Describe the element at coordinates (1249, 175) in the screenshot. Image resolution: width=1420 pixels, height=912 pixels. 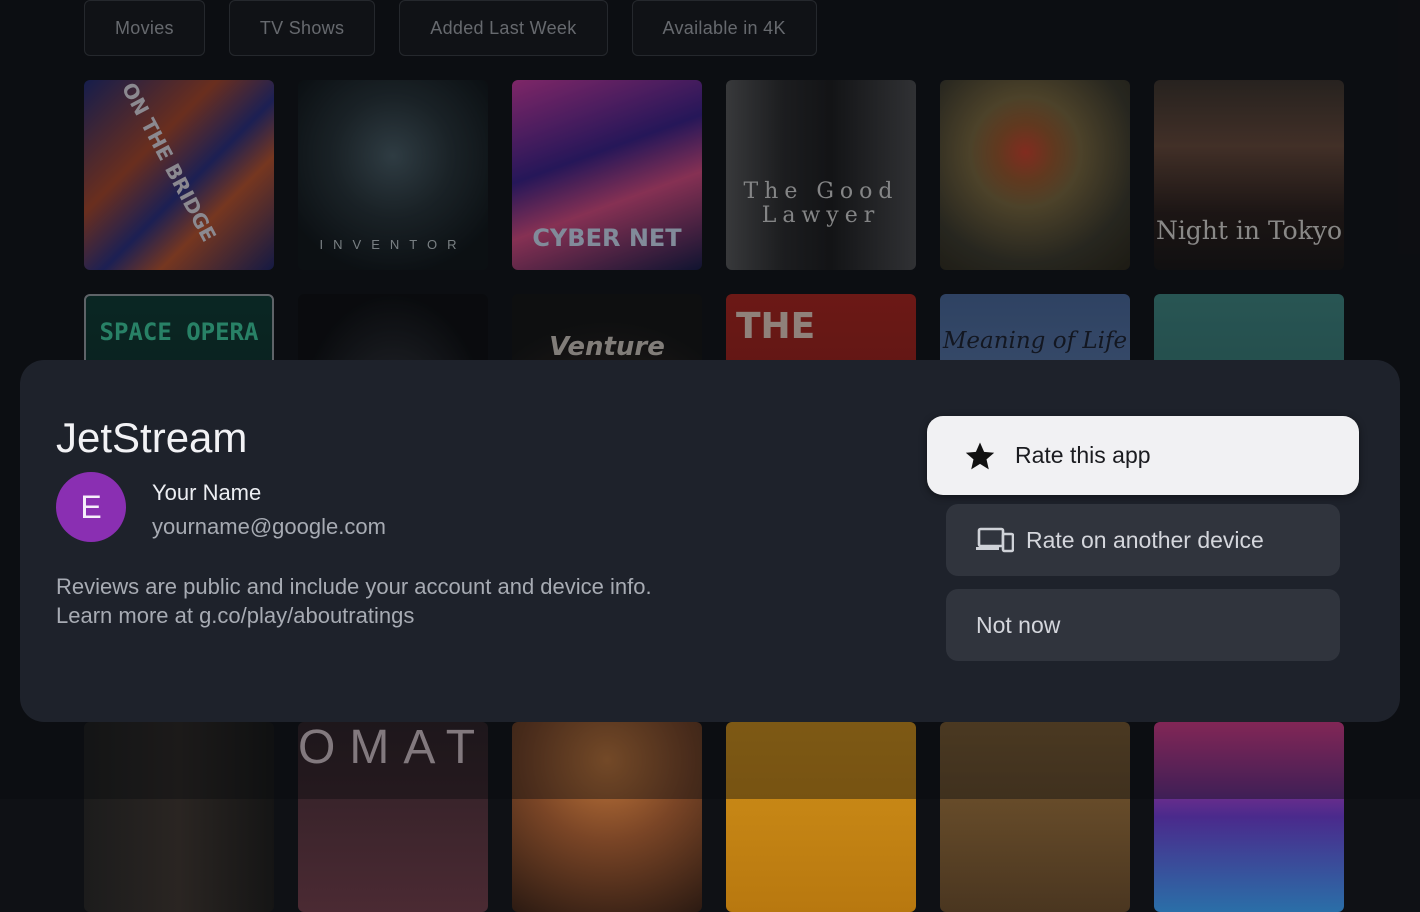
I see `poster-night-in-tokyo: Night in Tokyo` at that location.